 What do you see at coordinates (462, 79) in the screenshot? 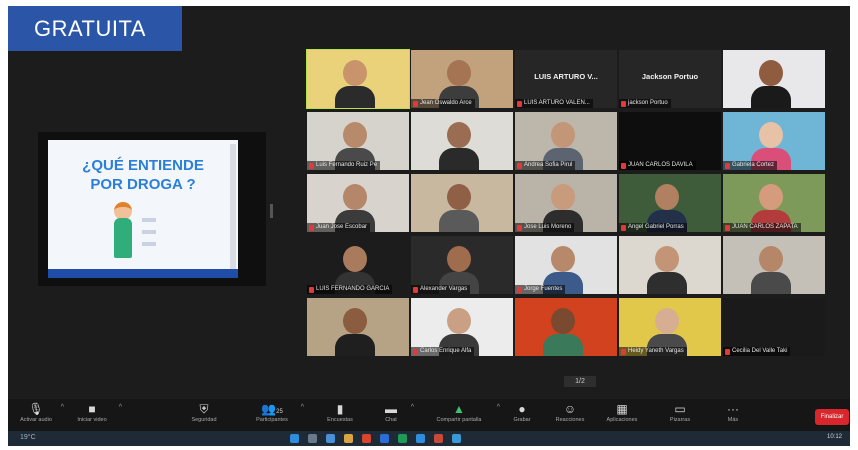
I see `participant-tile: Jean Oswaldo Arce` at bounding box center [462, 79].